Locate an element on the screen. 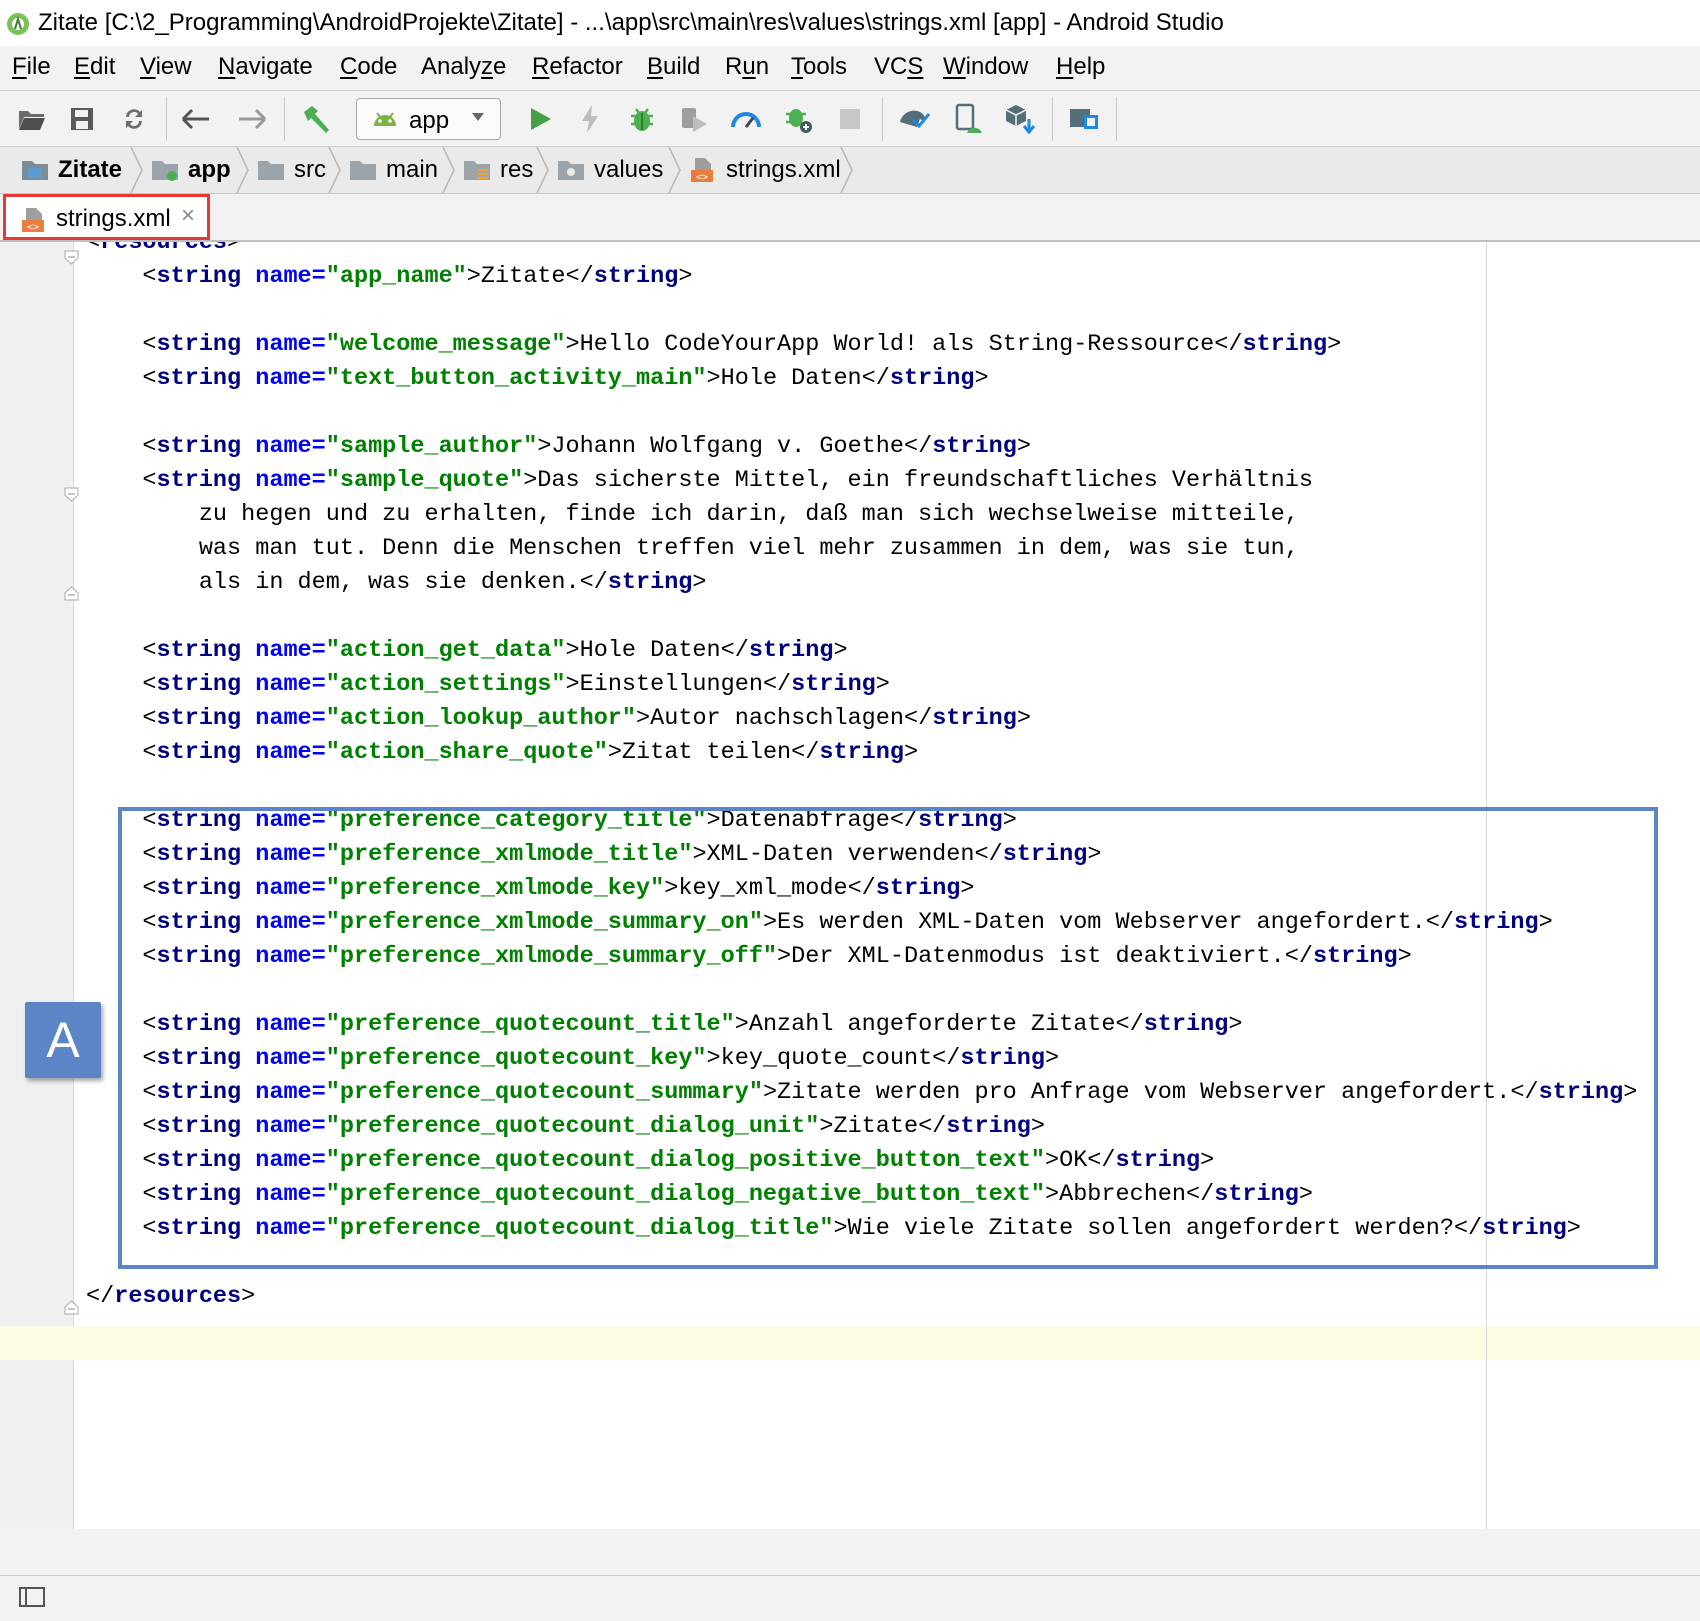 The height and width of the screenshot is (1621, 1700). breadcrumb-label: app is located at coordinates (209, 169).